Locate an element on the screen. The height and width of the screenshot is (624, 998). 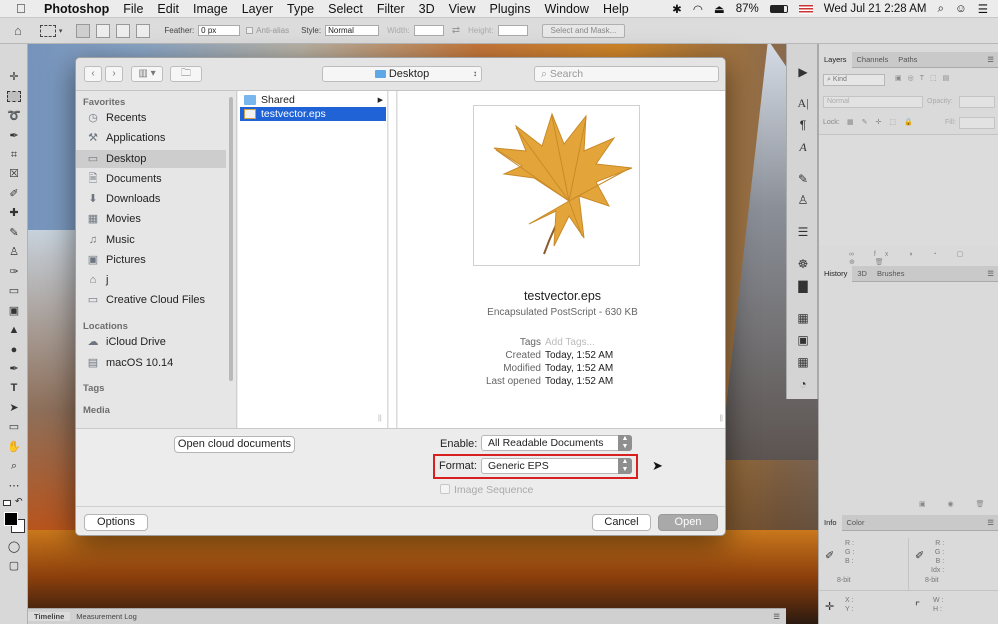
back-button: ‹ is located at coordinates (93, 74).